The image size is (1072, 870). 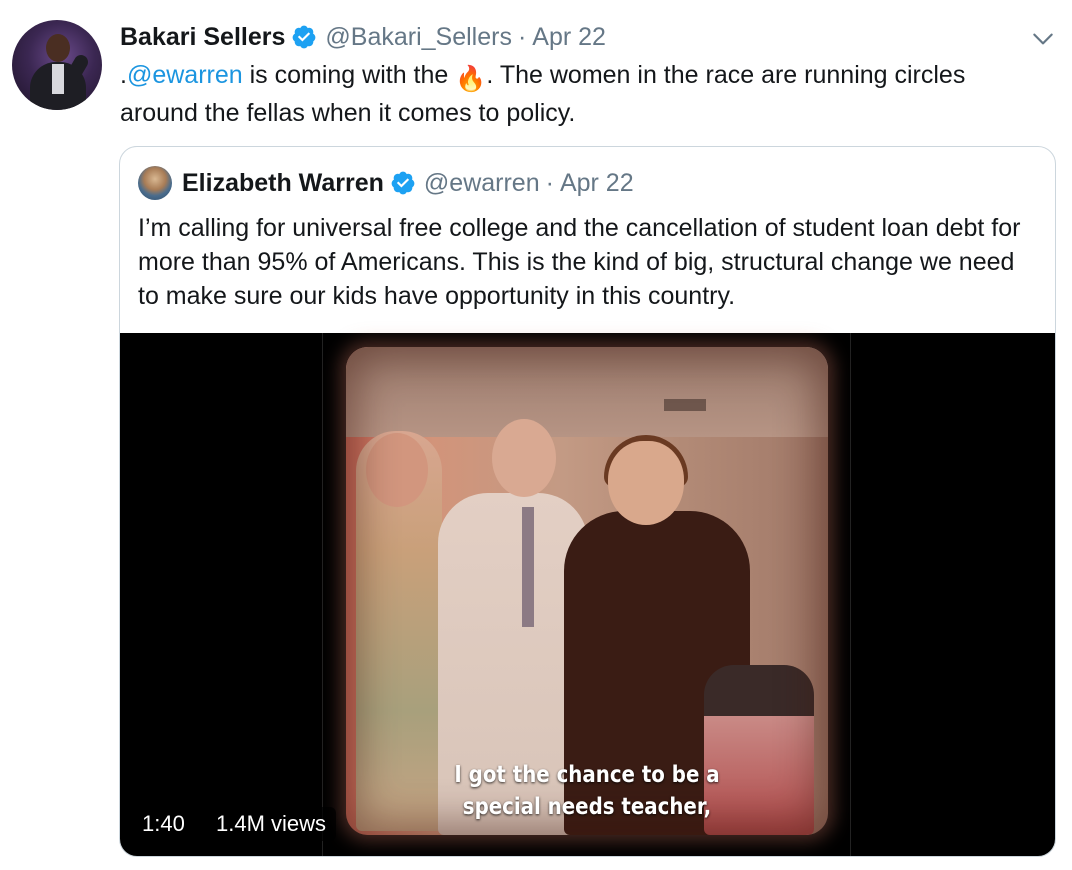 I want to click on text-prefix: ., so click(x=123, y=75).